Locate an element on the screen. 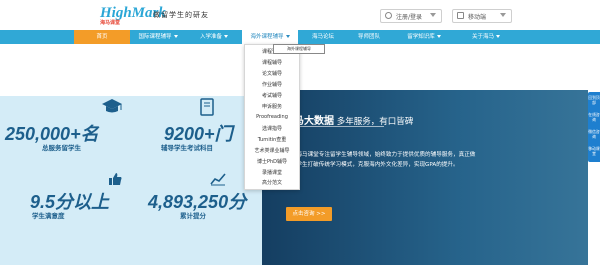  nav-label: 首页 is located at coordinates (102, 37).